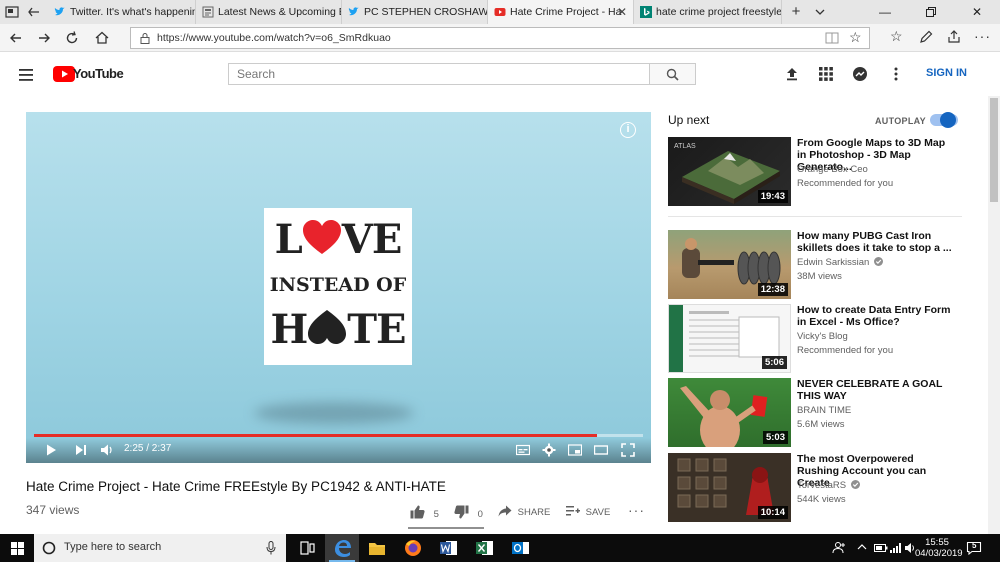 Image resolution: width=1000 pixels, height=567 pixels. I want to click on home-icon, so click(102, 38).